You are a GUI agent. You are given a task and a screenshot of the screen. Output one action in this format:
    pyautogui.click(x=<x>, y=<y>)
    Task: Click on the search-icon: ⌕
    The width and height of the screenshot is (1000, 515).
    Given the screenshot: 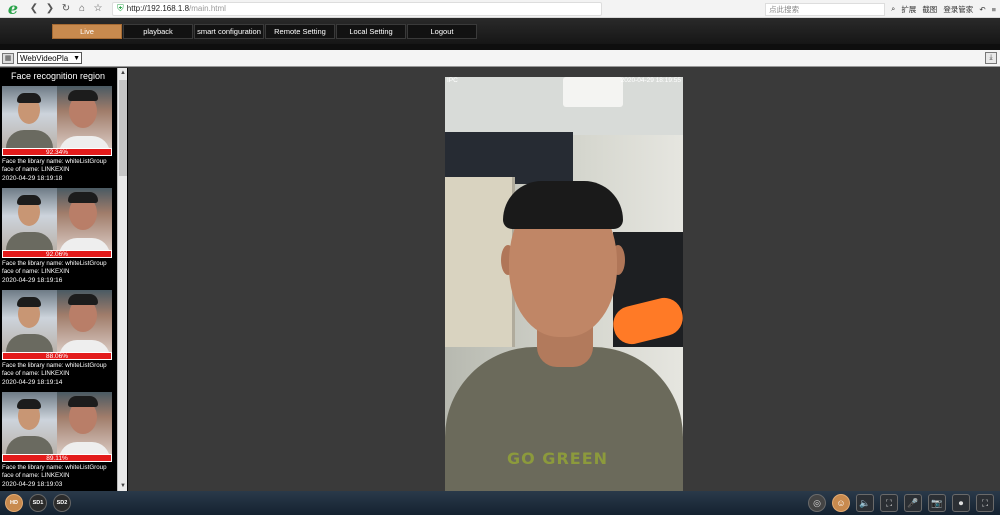 What is the action you would take?
    pyautogui.click(x=893, y=9)
    